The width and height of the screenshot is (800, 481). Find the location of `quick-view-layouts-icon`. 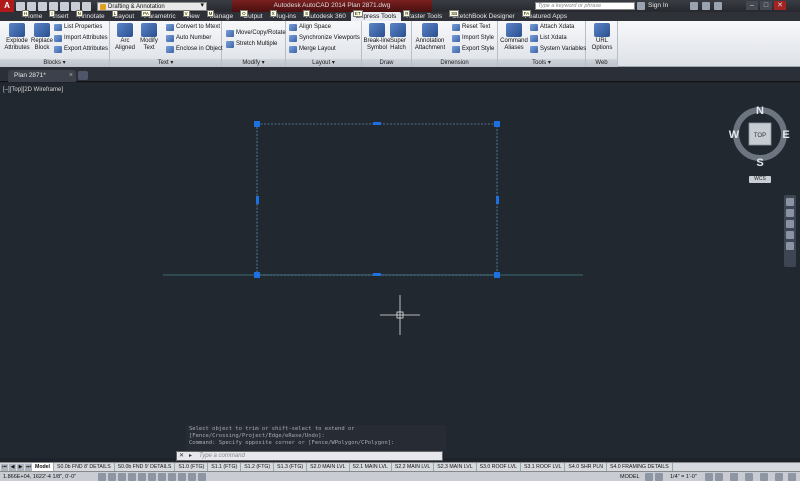

quick-view-layouts-icon is located at coordinates (649, 477).